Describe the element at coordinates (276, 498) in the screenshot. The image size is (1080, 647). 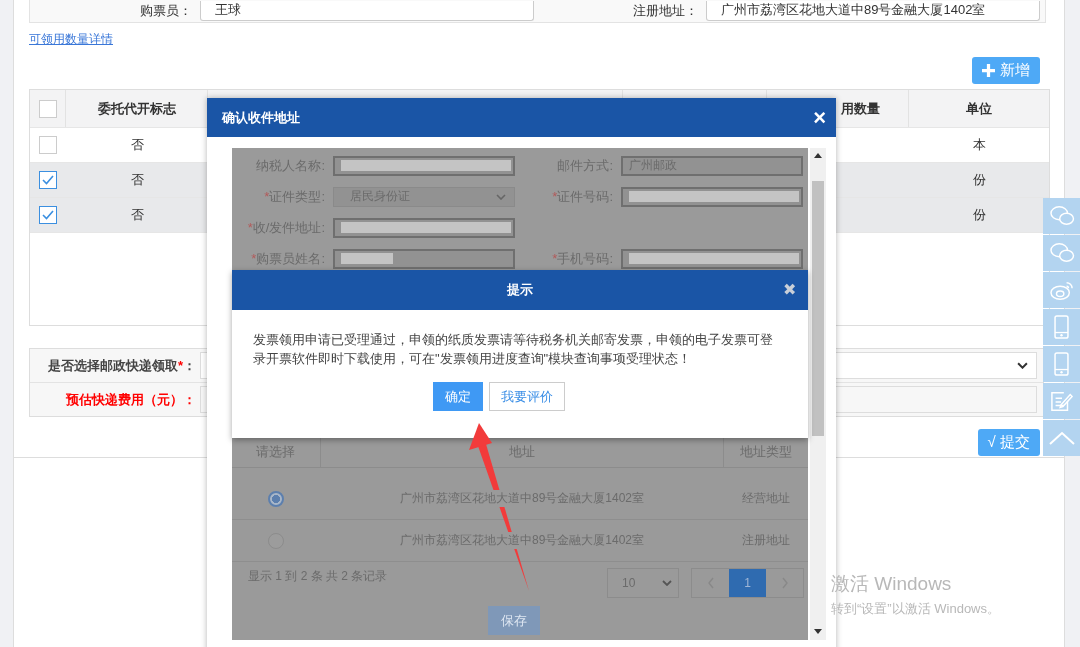
I see `radio-button` at that location.